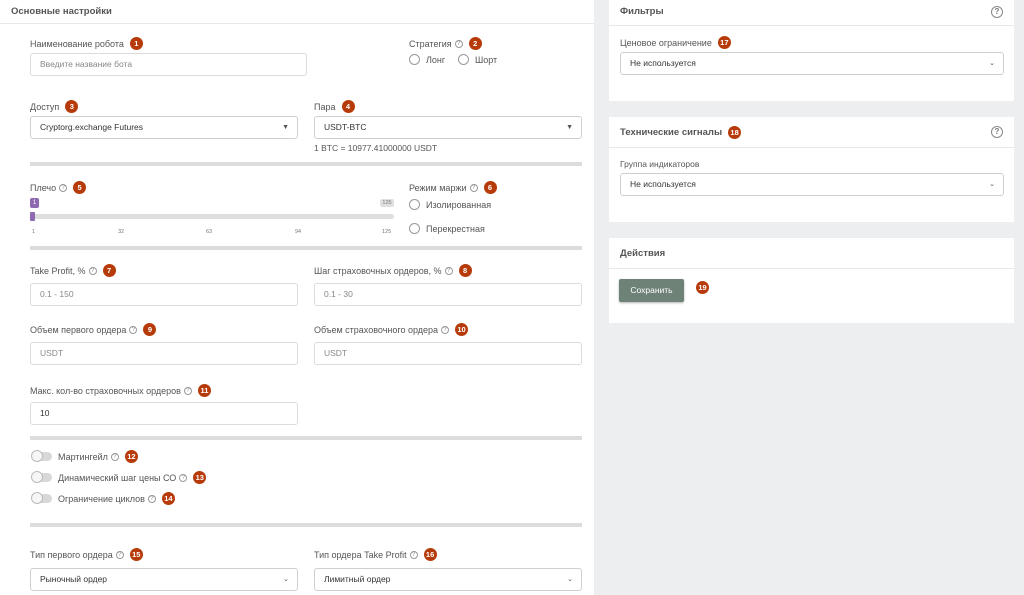  Describe the element at coordinates (58, 270) in the screenshot. I see `take-profit-label-text: Take Profit, %` at that location.